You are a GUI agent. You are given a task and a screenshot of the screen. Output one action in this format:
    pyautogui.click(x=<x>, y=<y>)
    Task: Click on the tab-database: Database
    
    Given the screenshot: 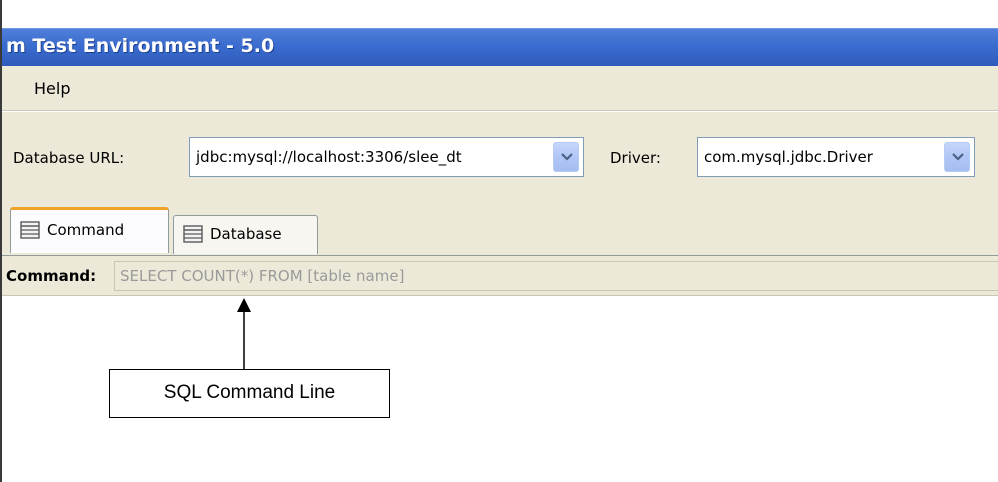 What is the action you would take?
    pyautogui.click(x=245, y=234)
    